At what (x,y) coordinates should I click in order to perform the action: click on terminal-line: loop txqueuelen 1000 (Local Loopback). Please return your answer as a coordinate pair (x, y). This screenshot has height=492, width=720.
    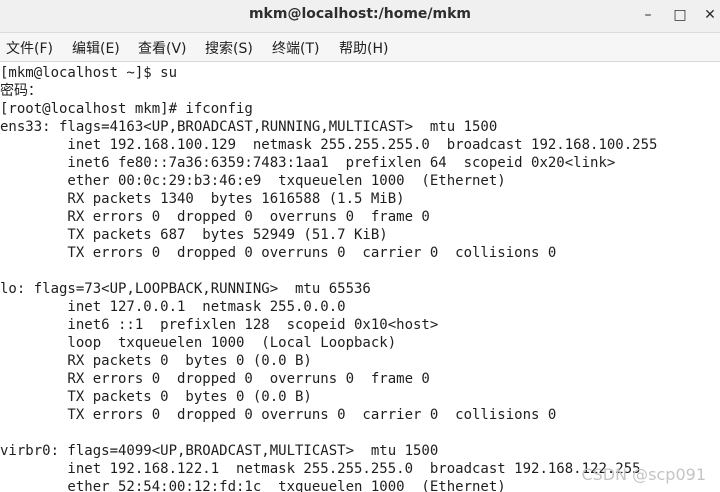
    Looking at the image, I should click on (198, 343).